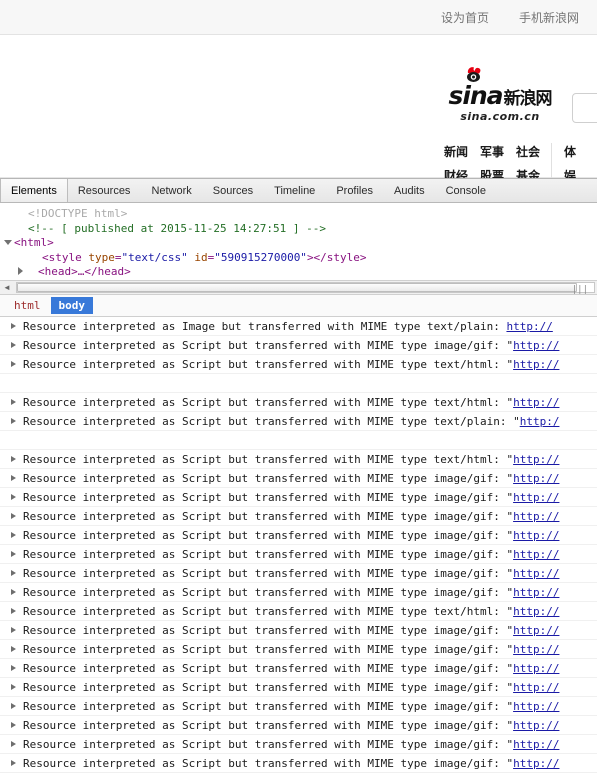  What do you see at coordinates (500, 87) in the screenshot?
I see `sina-logo: sina新浪网` at bounding box center [500, 87].